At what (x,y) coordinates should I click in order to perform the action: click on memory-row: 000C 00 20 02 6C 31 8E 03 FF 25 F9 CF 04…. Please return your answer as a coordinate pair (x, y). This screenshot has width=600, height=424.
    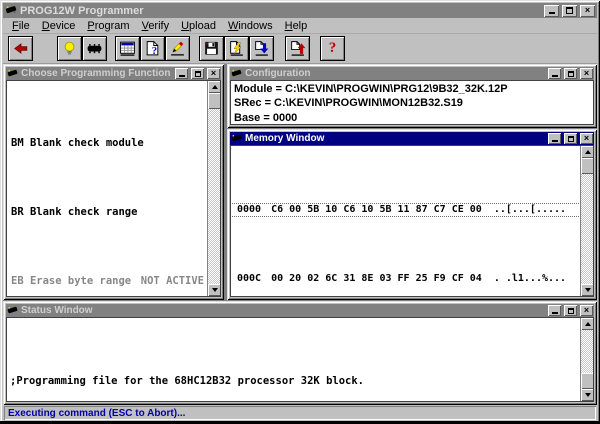
    Looking at the image, I should click on (405, 279).